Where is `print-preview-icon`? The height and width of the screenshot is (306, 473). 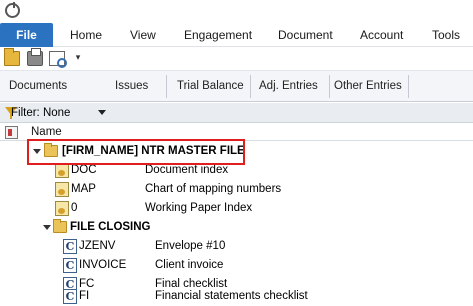 print-preview-icon is located at coordinates (58, 59).